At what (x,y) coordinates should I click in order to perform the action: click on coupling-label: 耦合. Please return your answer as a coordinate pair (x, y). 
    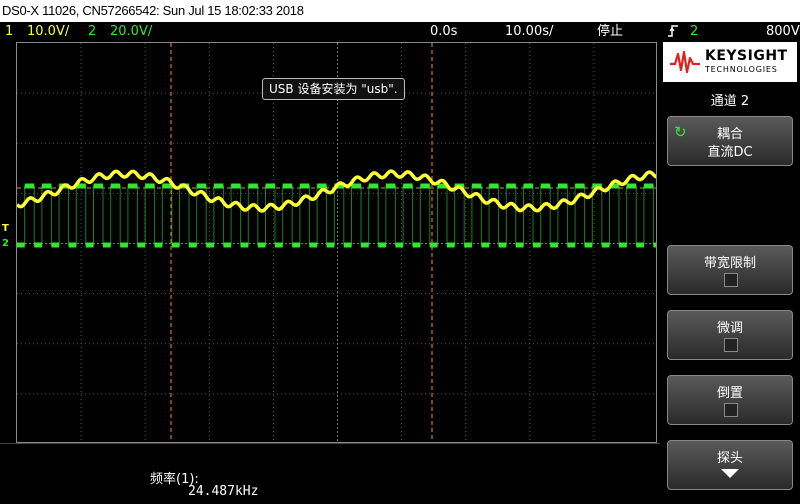
    Looking at the image, I should click on (729, 134).